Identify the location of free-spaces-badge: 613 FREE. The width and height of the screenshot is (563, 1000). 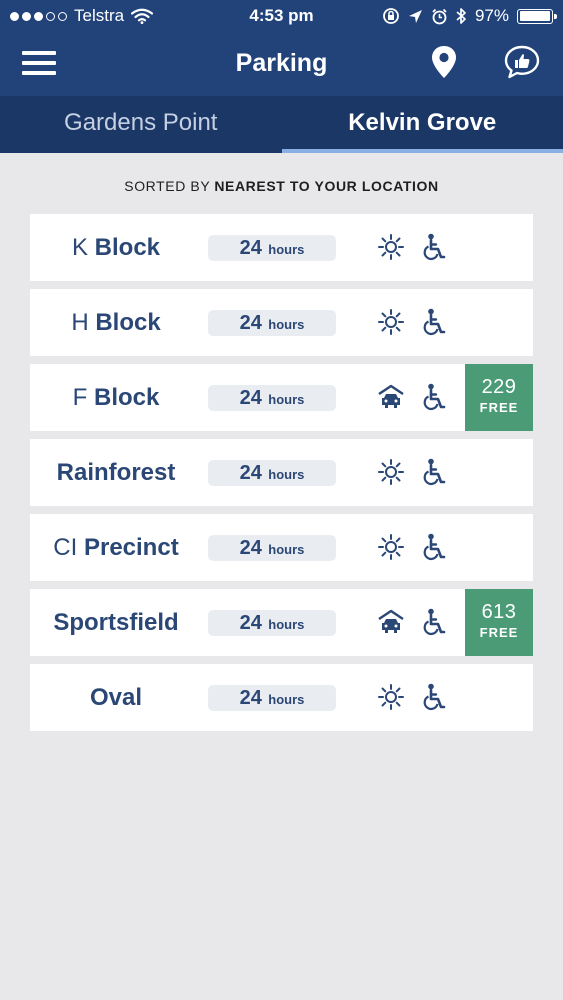
(499, 622).